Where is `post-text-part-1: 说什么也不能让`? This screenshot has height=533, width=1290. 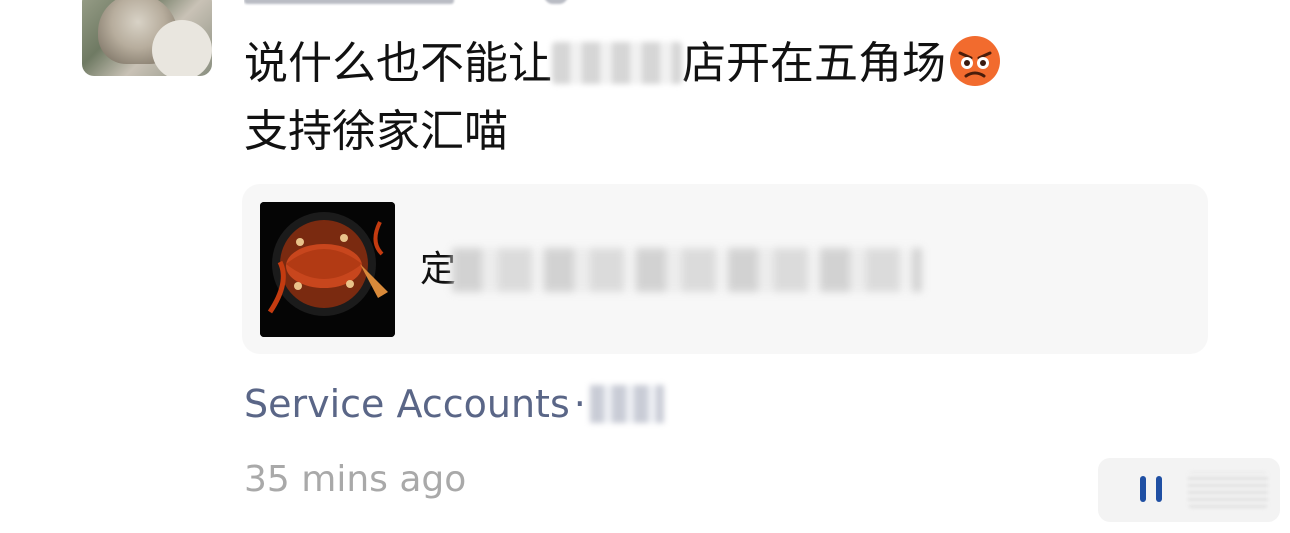
post-text-part-1: 说什么也不能让 is located at coordinates (398, 63).